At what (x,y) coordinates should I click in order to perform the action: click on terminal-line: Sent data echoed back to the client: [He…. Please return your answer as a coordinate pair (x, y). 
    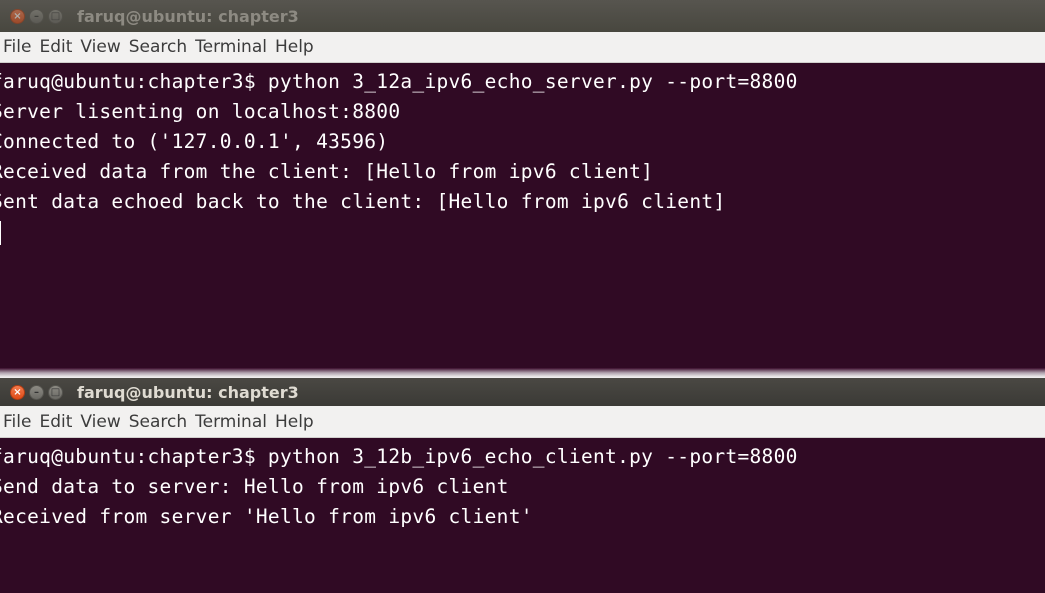
    Looking at the image, I should click on (363, 201).